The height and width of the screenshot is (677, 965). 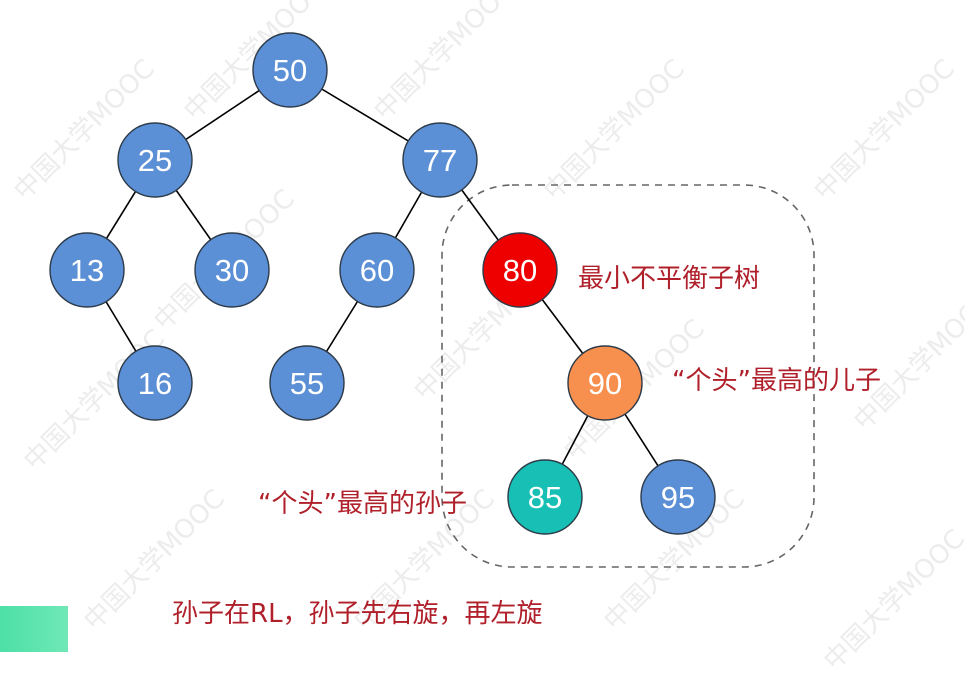 I want to click on node-value: 85, so click(x=545, y=497).